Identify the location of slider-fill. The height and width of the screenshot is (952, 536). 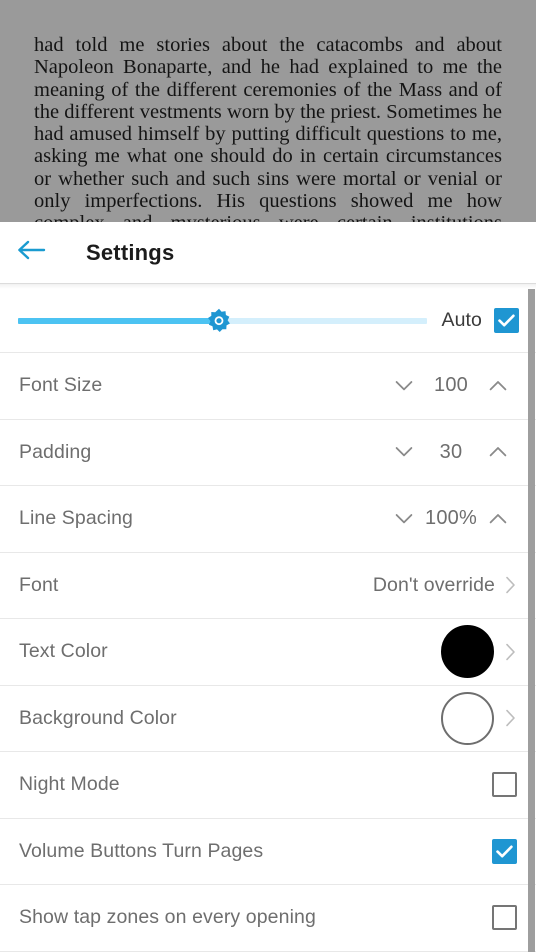
(118, 320).